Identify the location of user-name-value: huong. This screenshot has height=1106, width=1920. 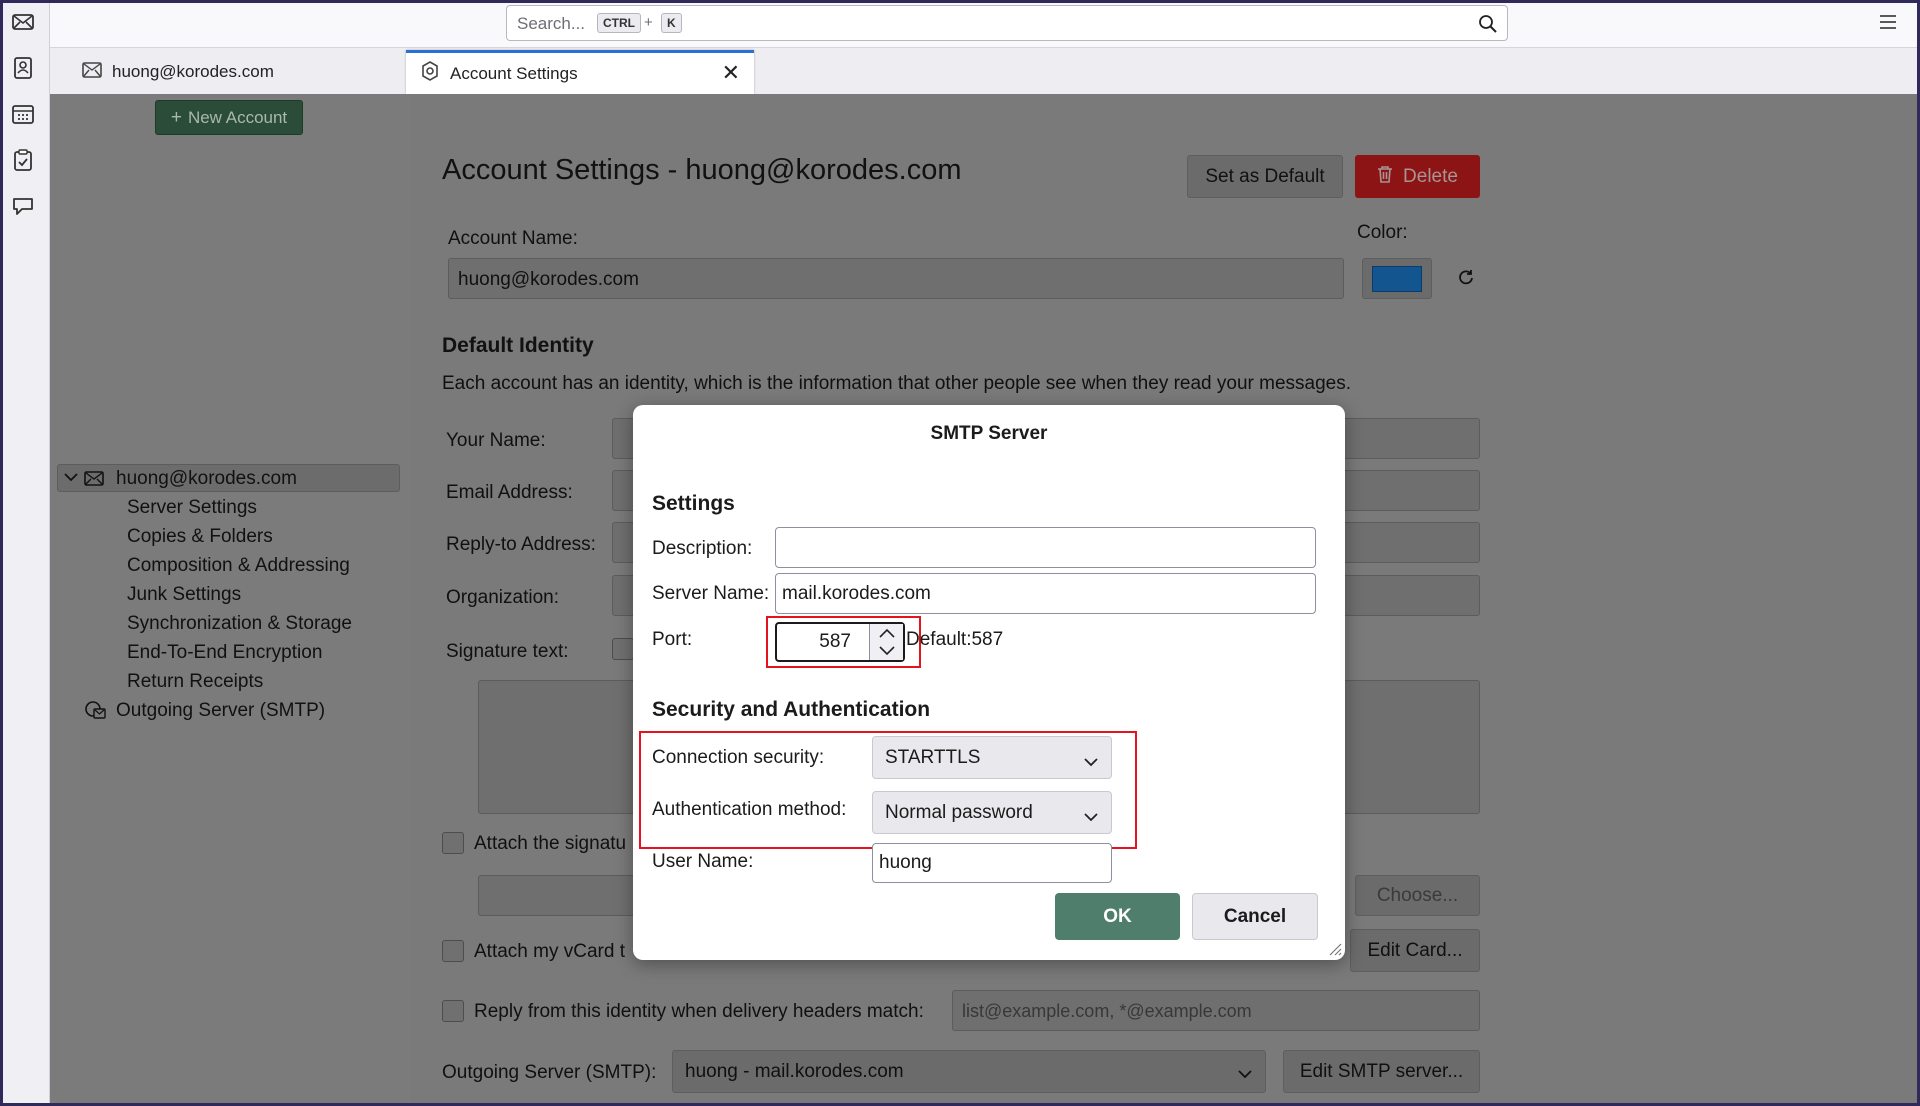
(905, 862).